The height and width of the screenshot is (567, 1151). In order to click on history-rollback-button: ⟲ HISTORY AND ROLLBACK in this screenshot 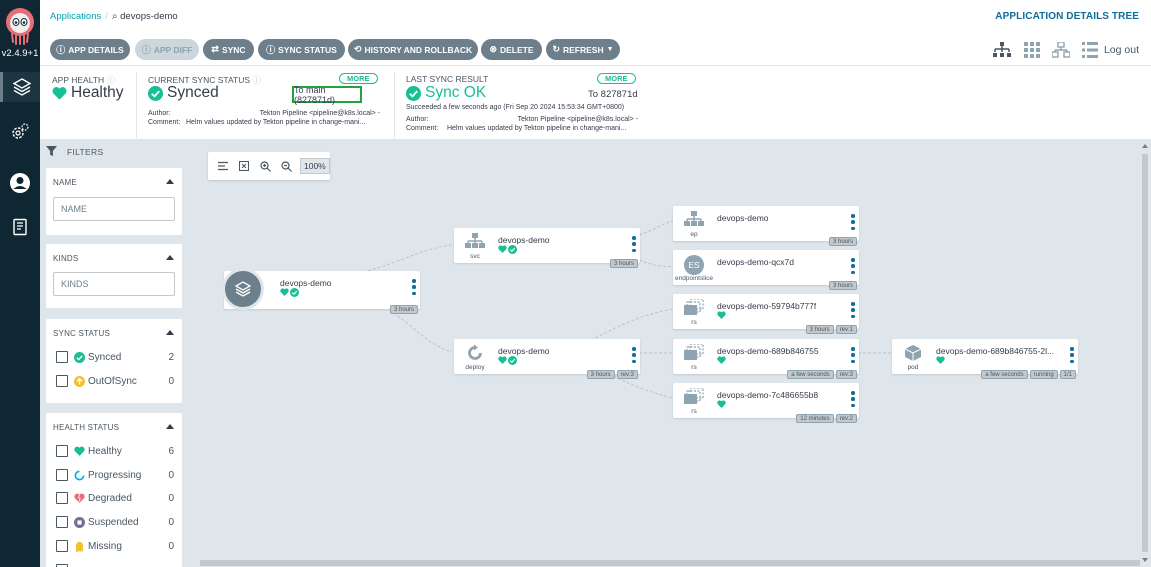, I will do `click(413, 49)`.